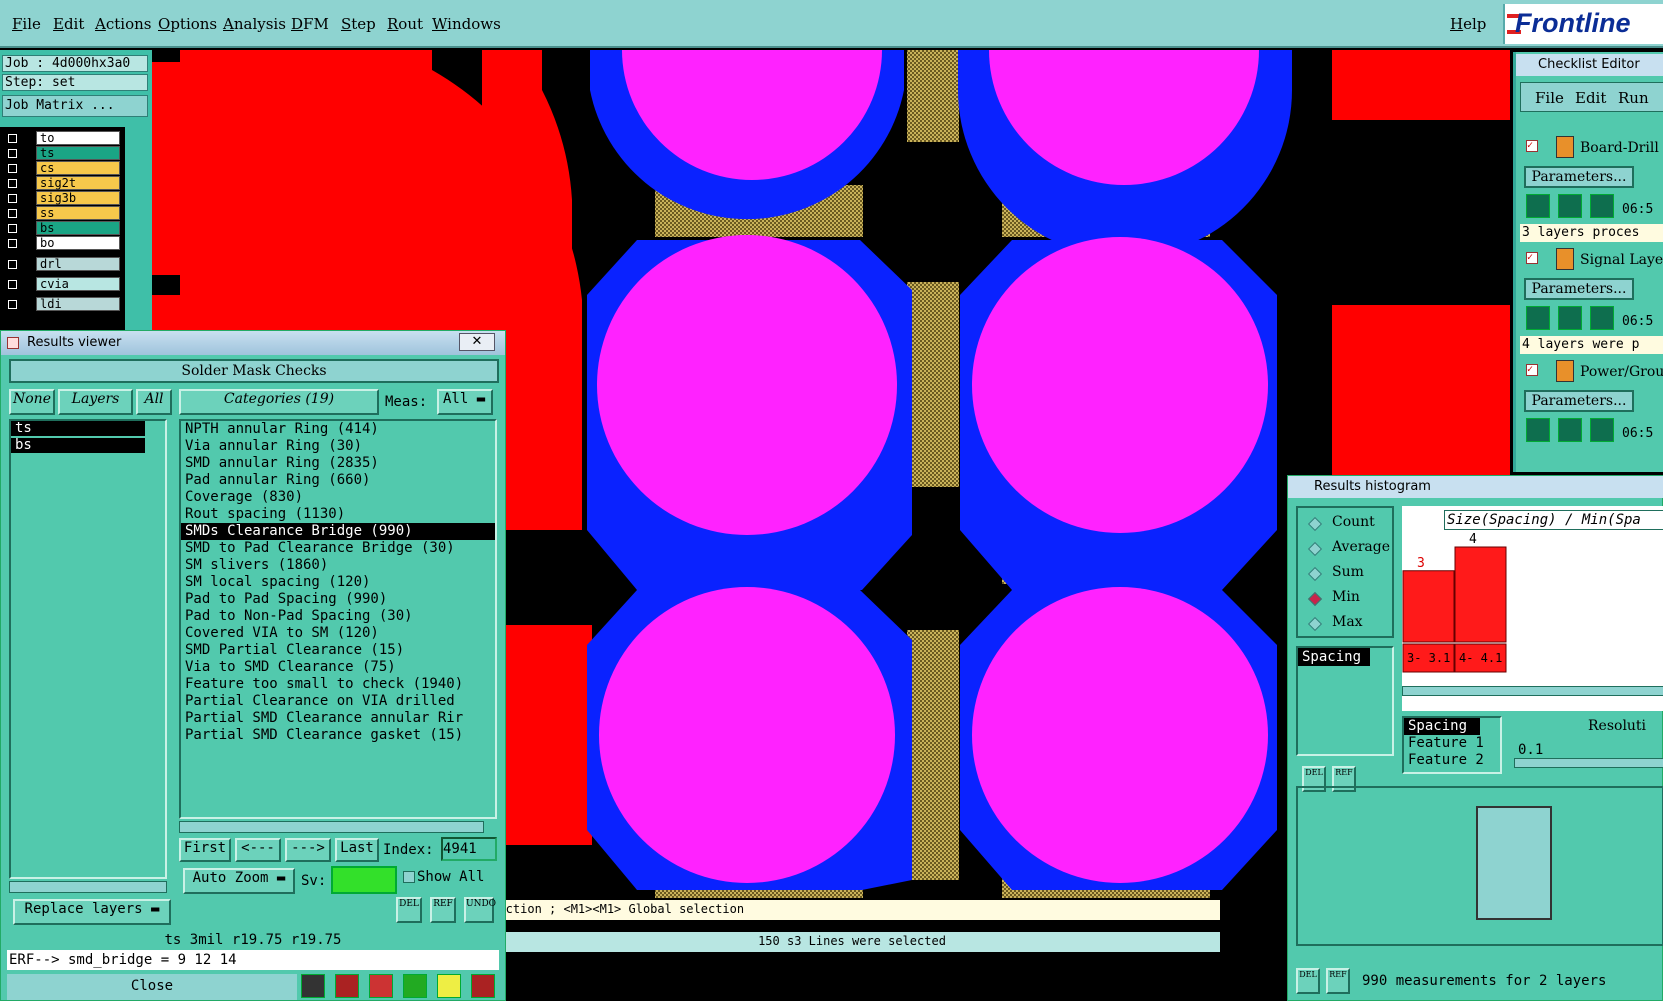  What do you see at coordinates (239, 881) in the screenshot?
I see `auto-zoom-button: Auto Zoom ▬` at bounding box center [239, 881].